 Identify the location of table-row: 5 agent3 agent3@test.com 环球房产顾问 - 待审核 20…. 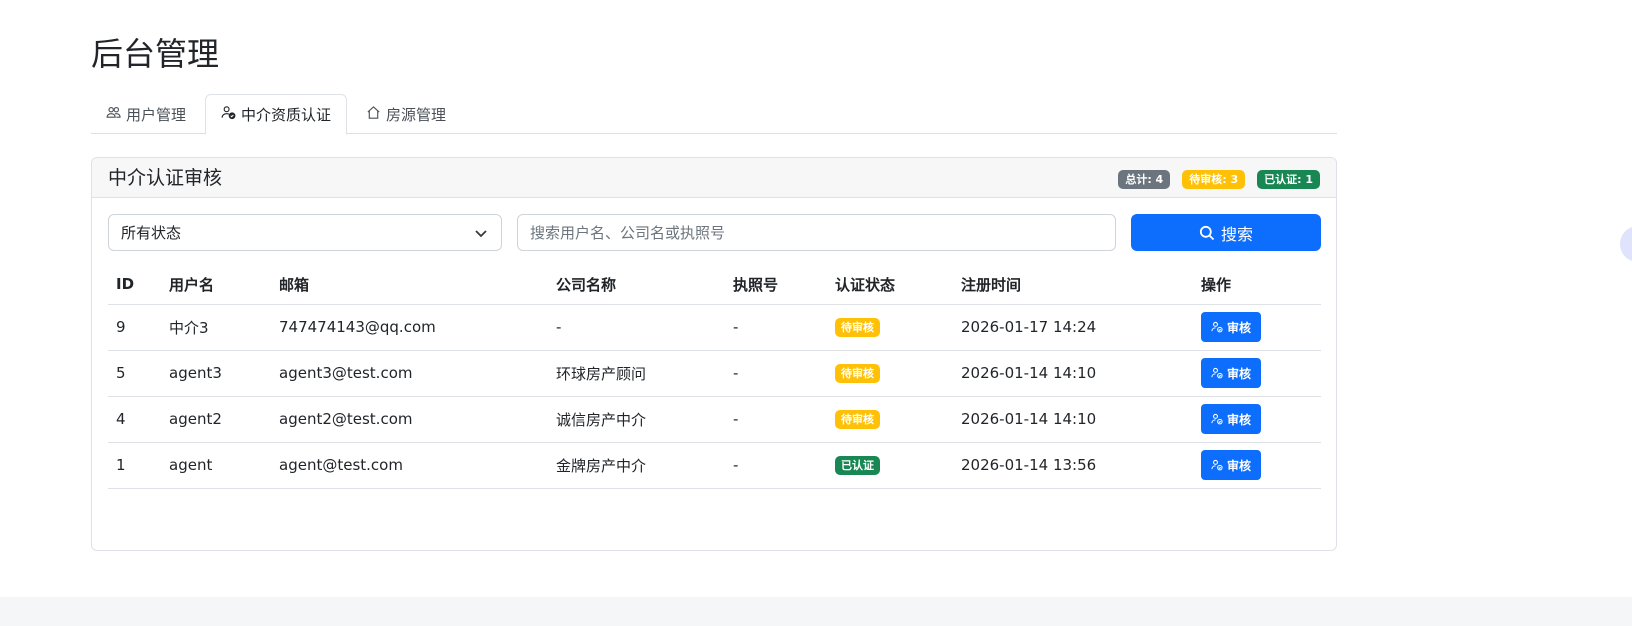
(714, 373).